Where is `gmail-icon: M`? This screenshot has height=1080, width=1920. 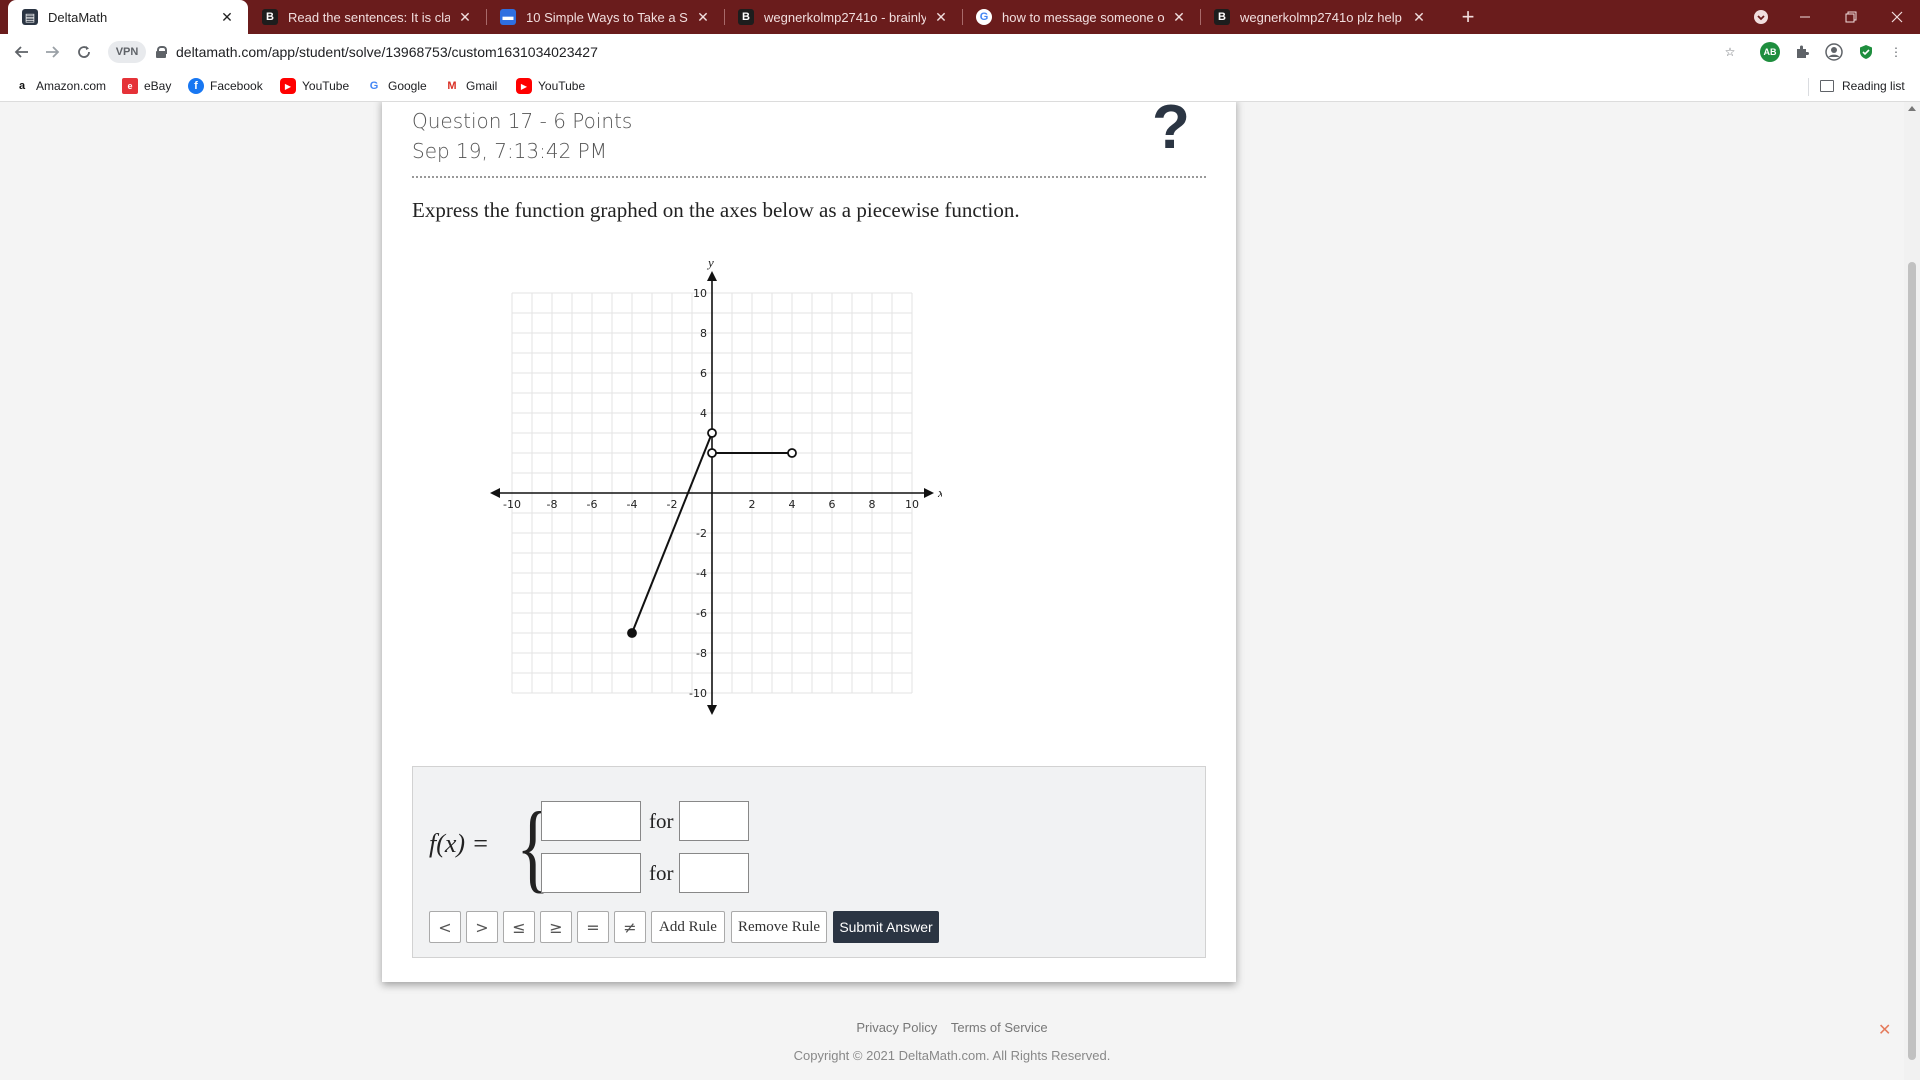
gmail-icon: M is located at coordinates (452, 86).